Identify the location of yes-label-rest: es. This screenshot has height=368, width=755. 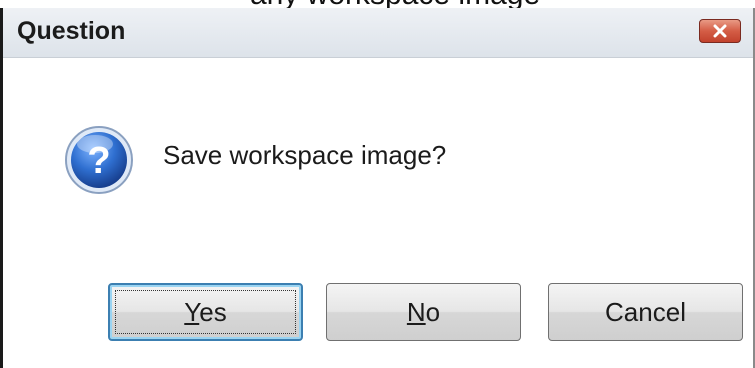
(213, 311).